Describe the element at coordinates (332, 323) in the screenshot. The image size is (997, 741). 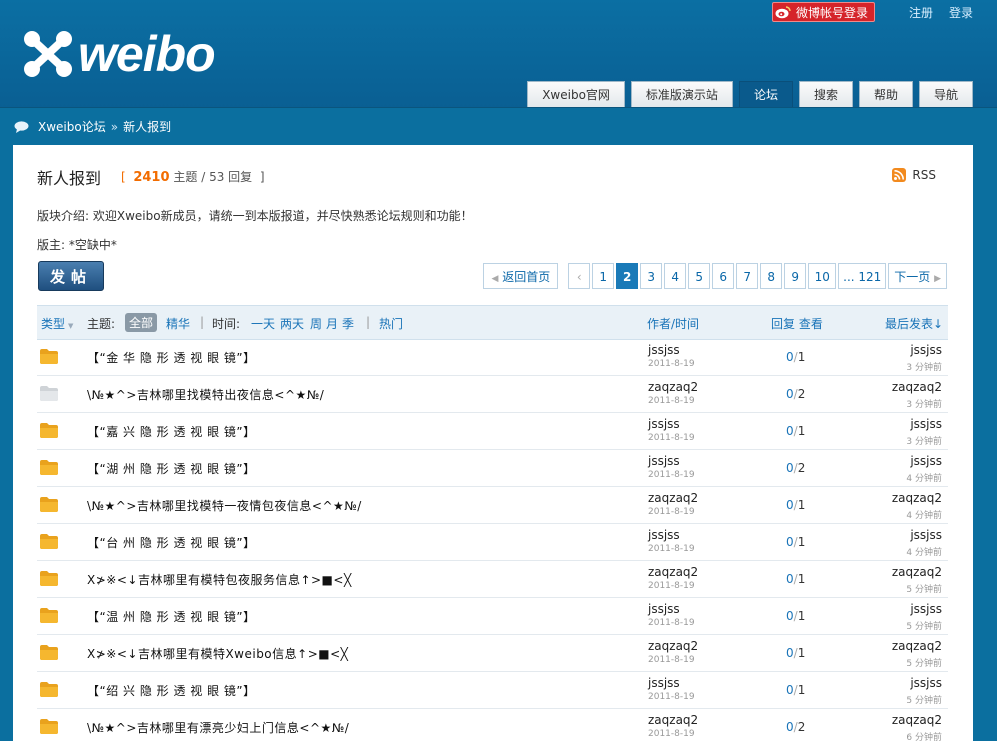
I see `filter-month: 月` at that location.